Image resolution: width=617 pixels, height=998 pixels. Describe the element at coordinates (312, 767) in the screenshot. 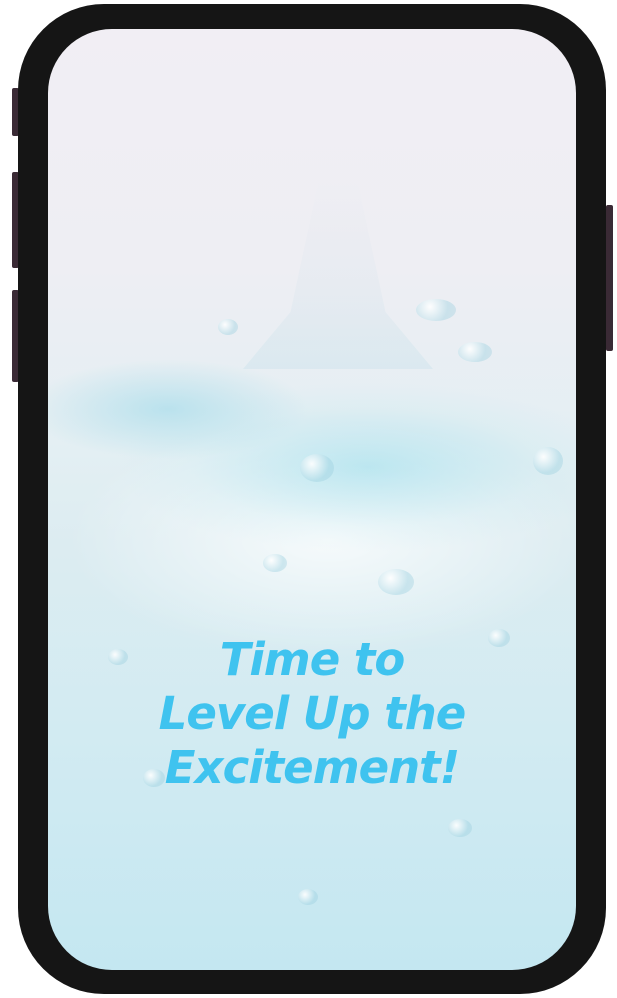

I see `headline-line: Excitement!` at that location.